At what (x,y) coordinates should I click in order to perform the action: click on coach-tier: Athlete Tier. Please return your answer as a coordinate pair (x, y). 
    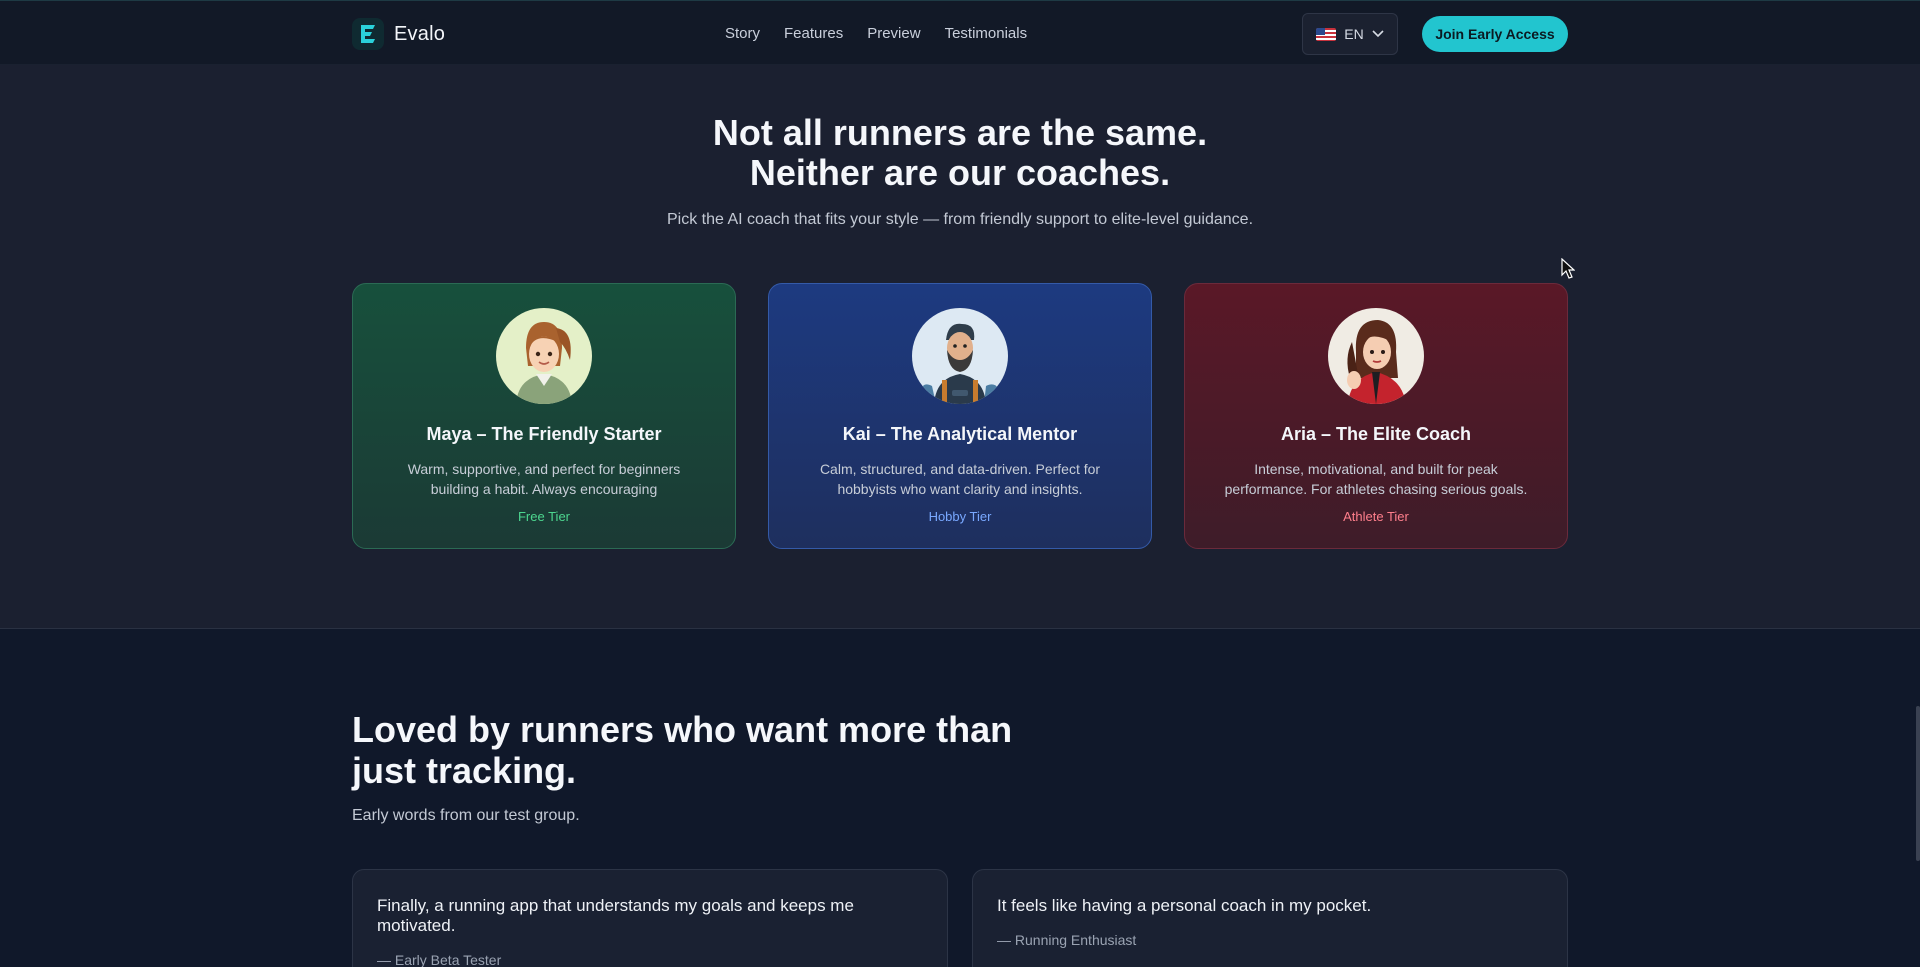
    Looking at the image, I should click on (1376, 516).